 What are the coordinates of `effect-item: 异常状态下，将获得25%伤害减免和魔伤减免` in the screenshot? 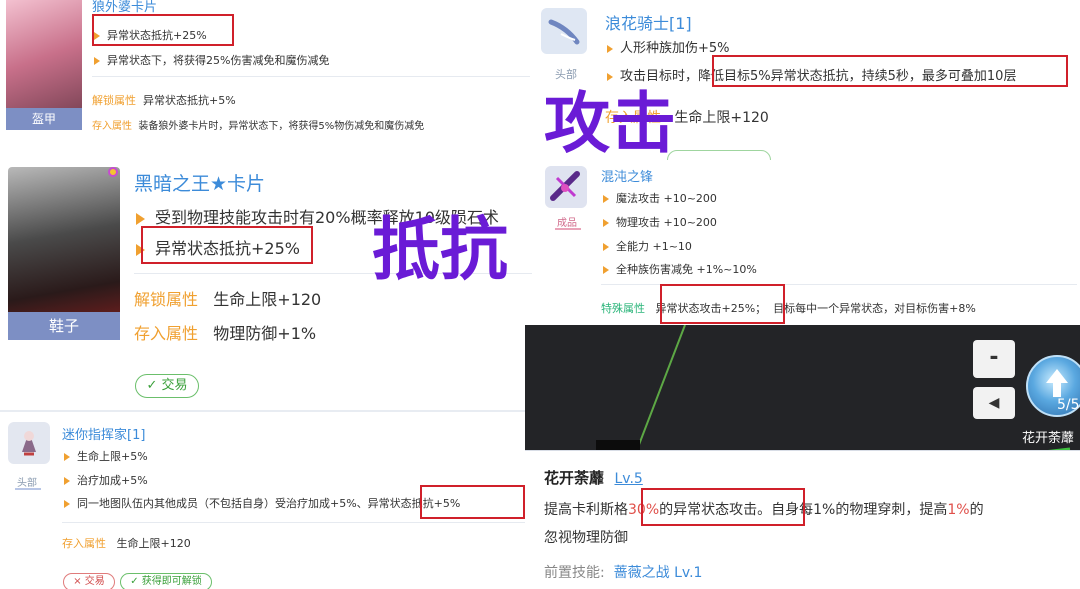 It's located at (211, 60).